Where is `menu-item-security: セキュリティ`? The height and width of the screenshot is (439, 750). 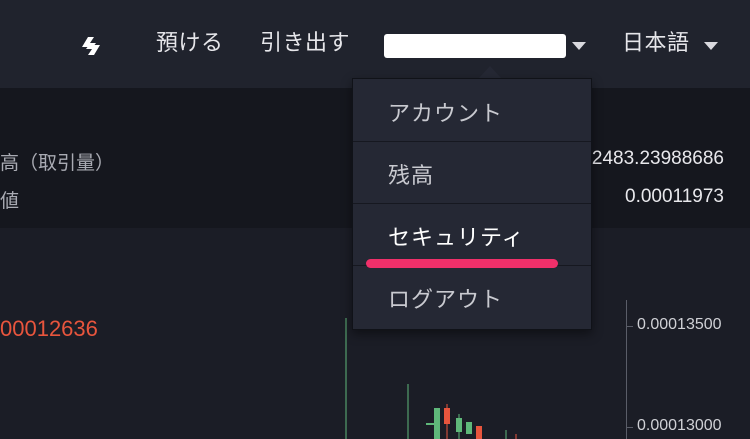 menu-item-security: セキュリティ is located at coordinates (472, 234).